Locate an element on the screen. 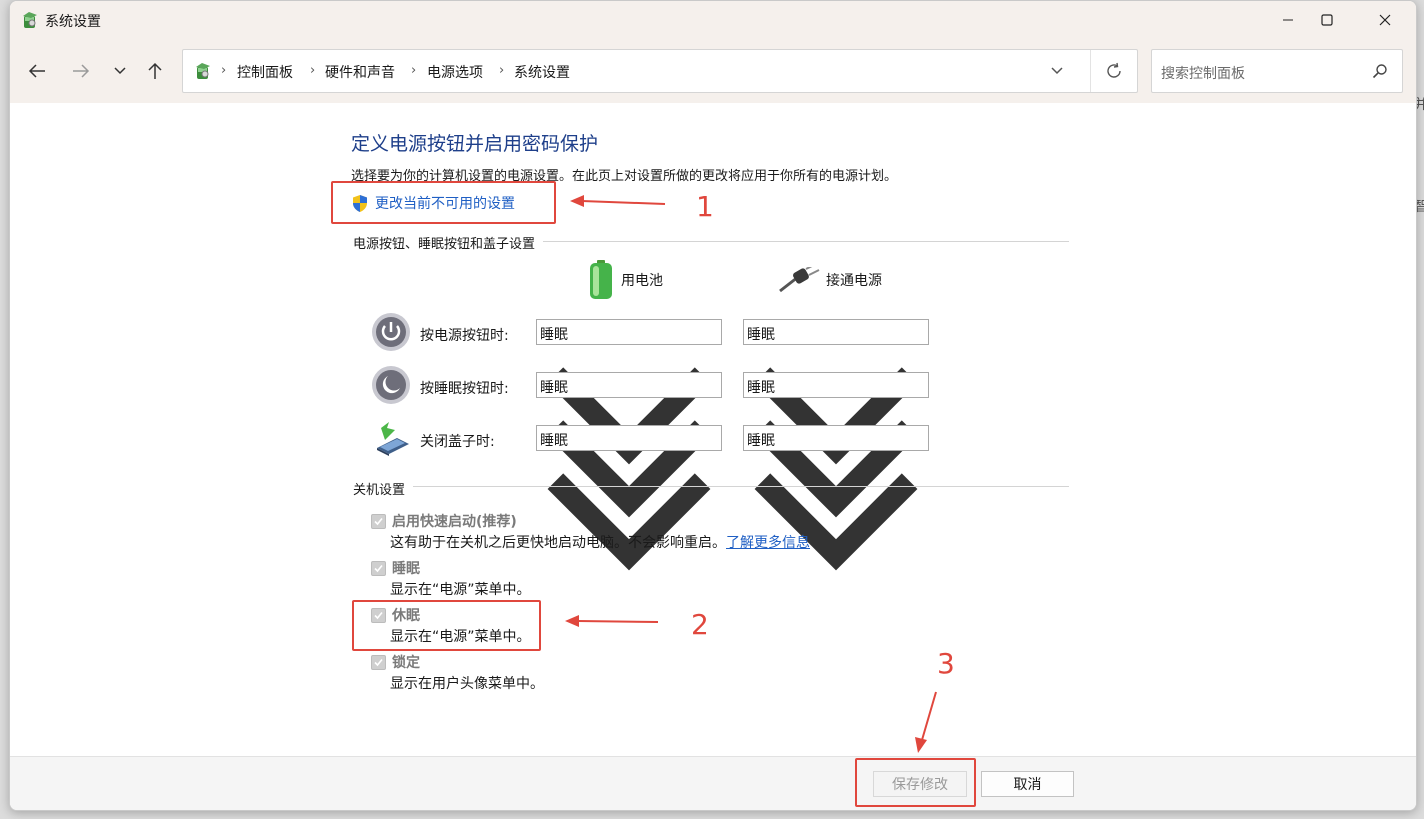 The image size is (1424, 819). annotation-number-1: 1 is located at coordinates (705, 206).